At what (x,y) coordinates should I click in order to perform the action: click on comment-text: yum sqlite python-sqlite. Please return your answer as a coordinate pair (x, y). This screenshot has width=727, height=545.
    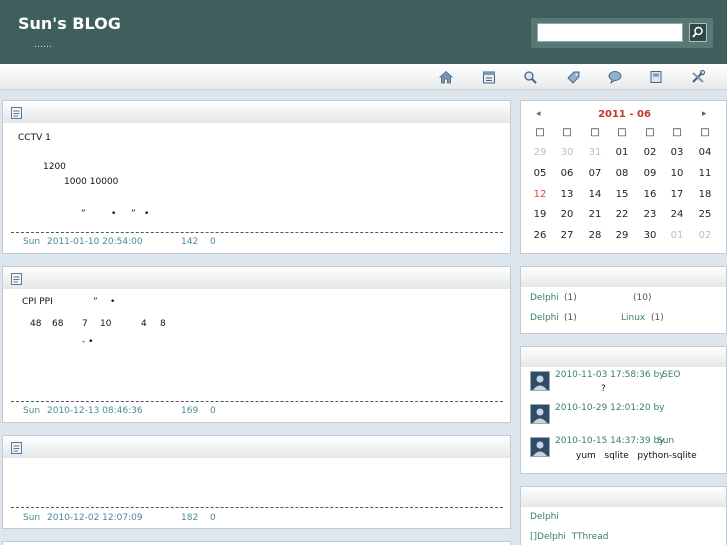
    Looking at the image, I should click on (636, 456).